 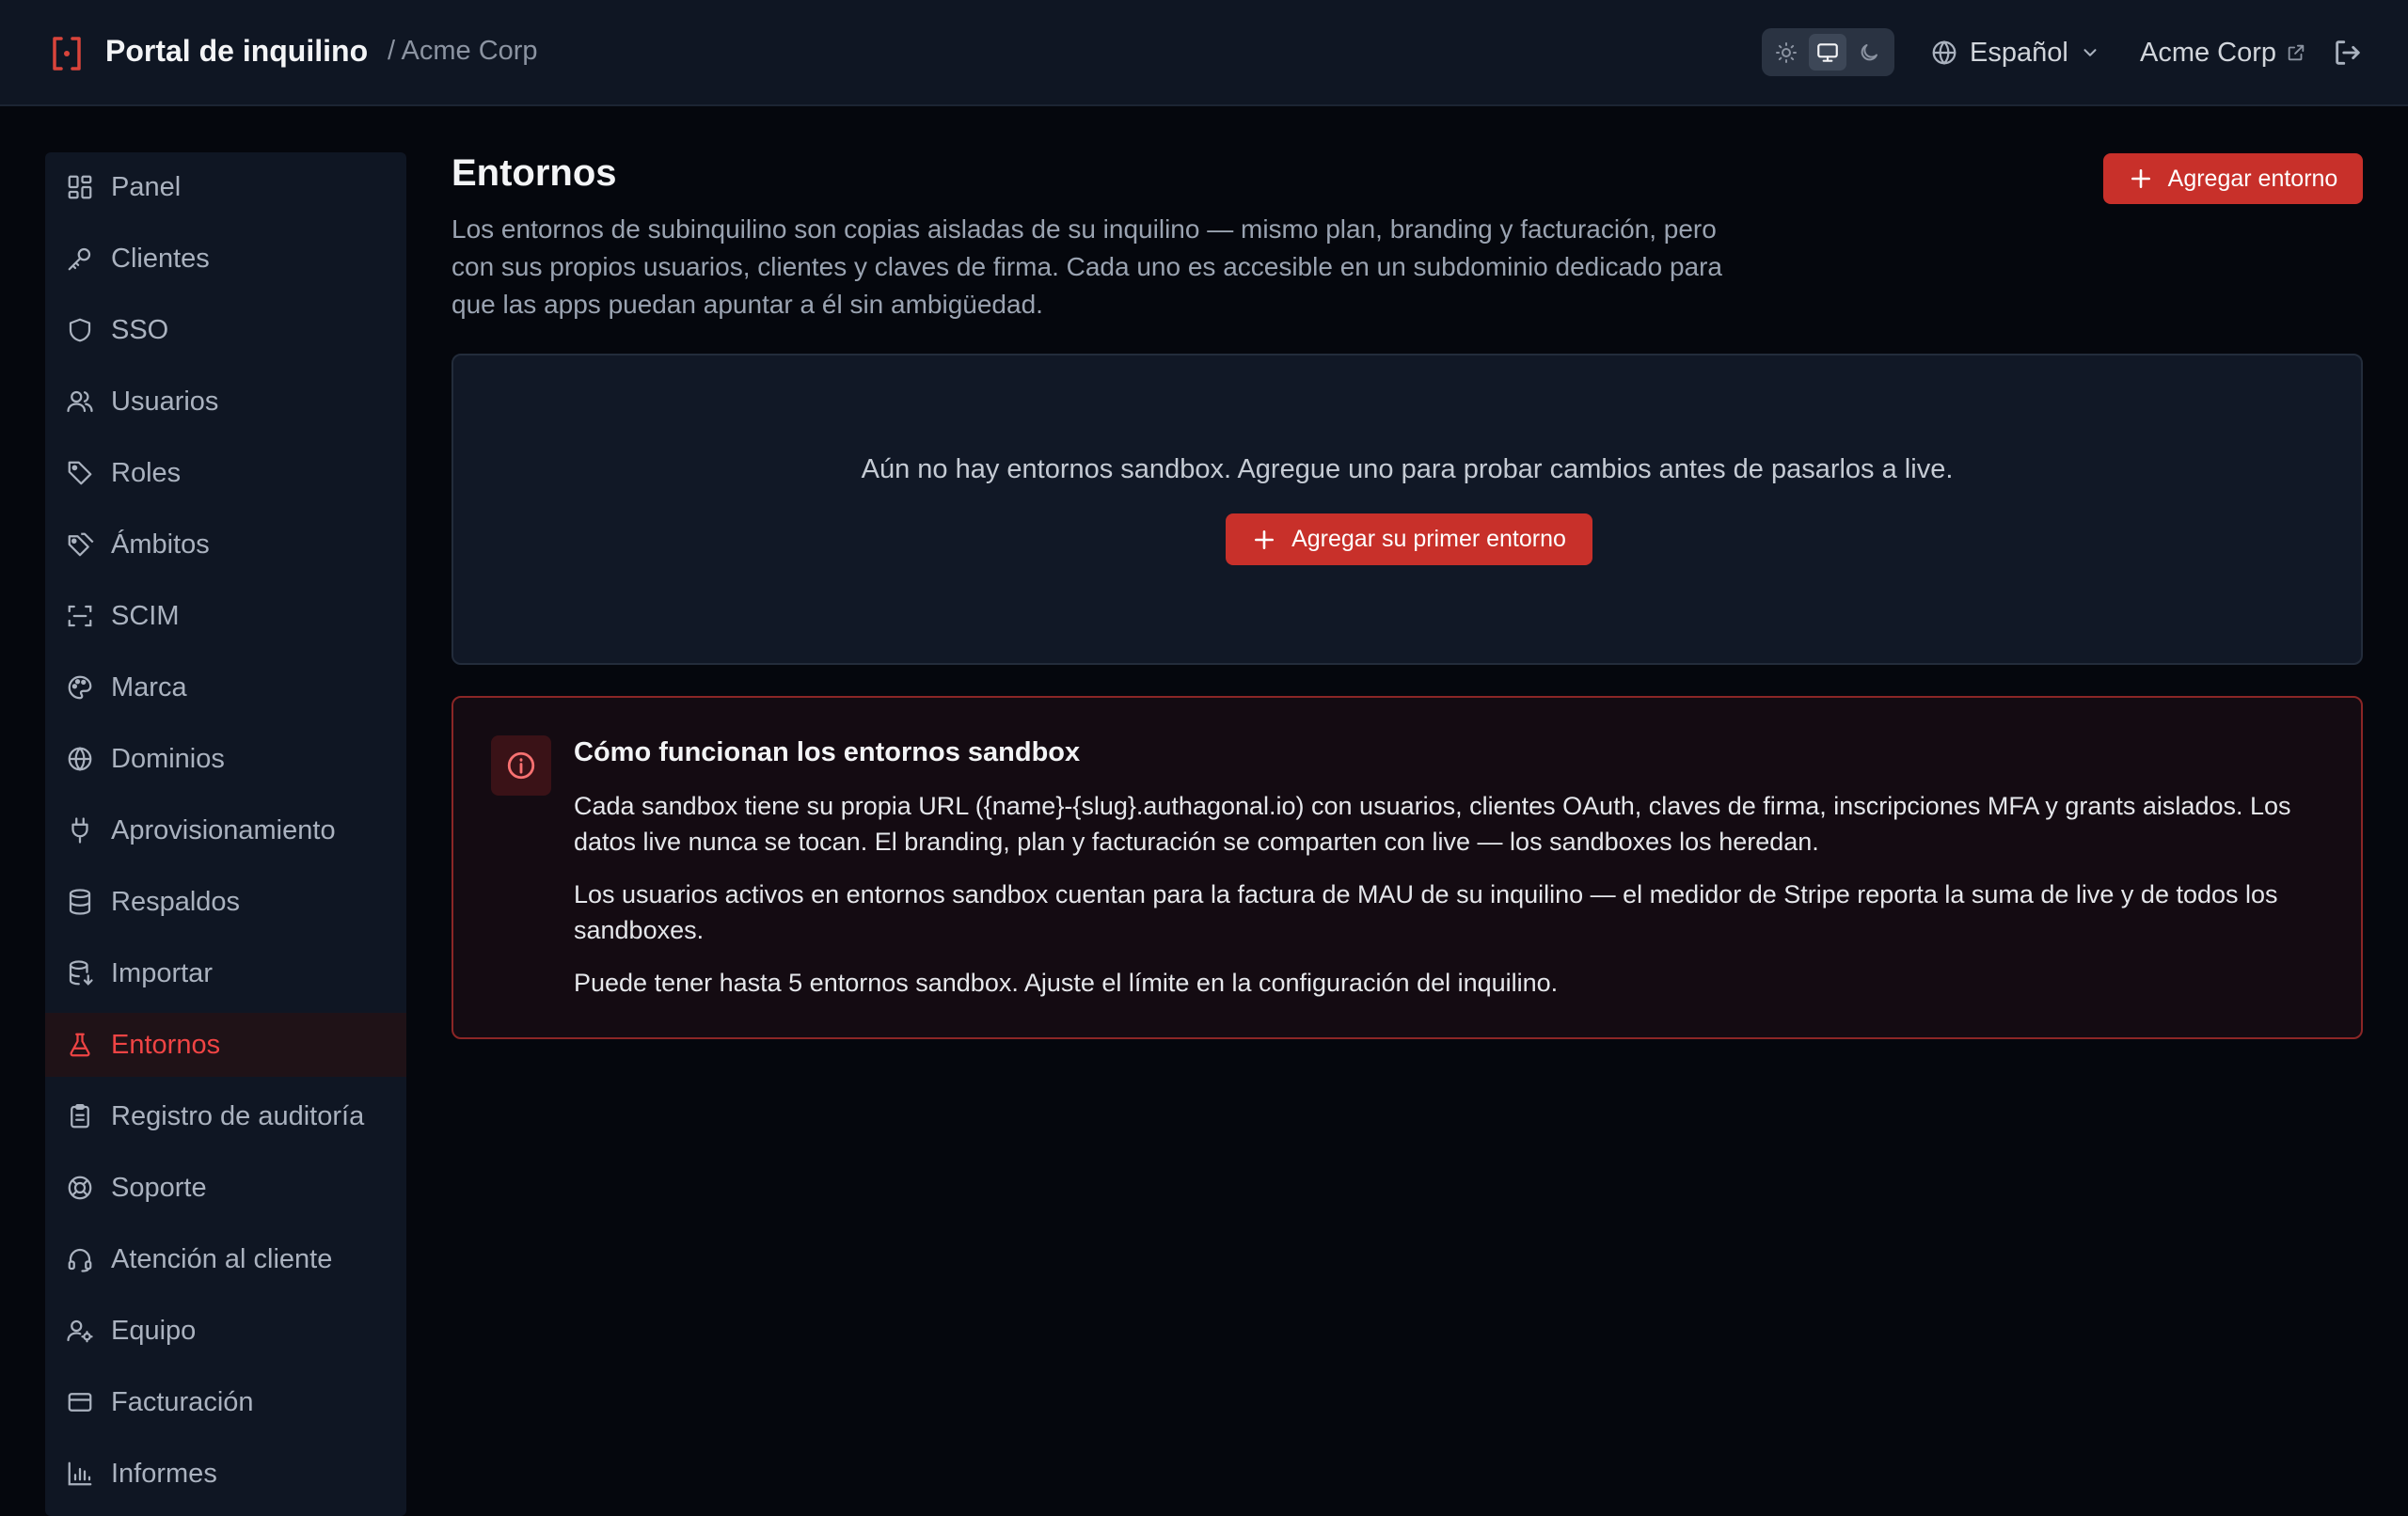 I want to click on theme-dark-button, so click(x=1869, y=52).